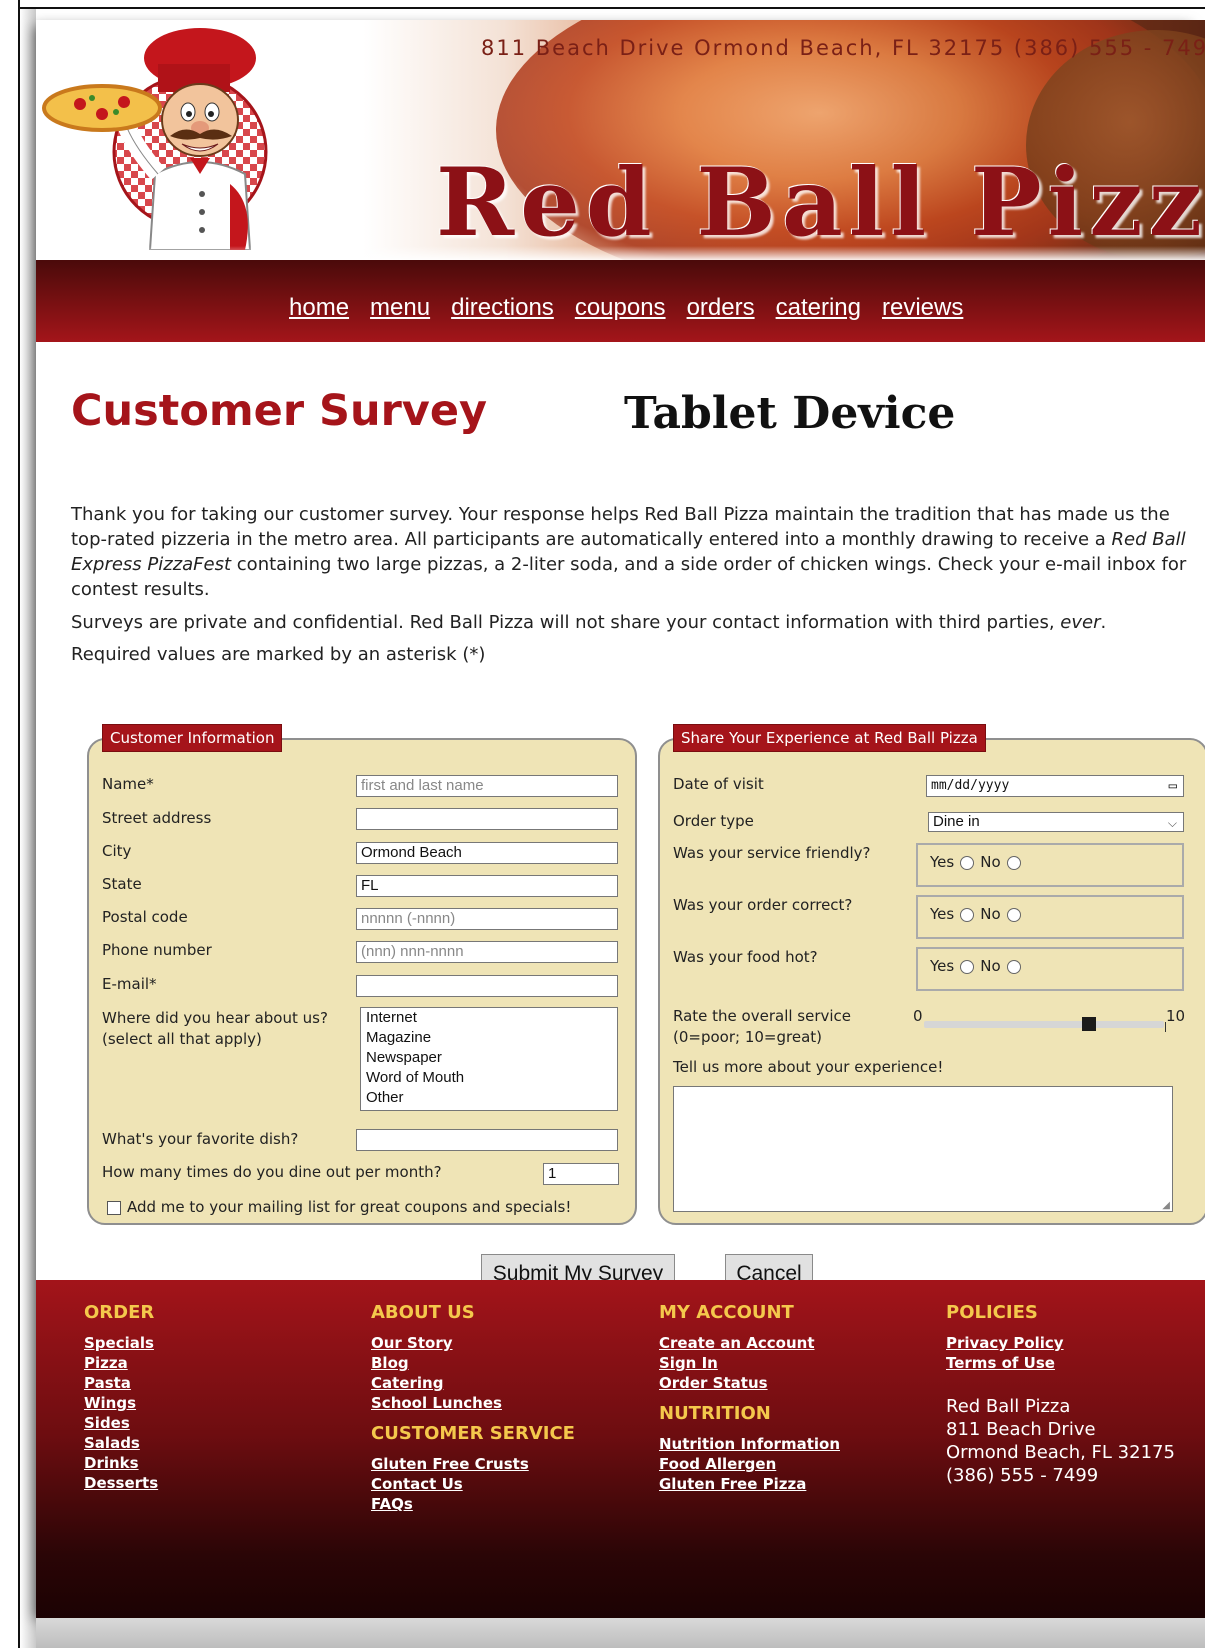 The image size is (1205, 1648). I want to click on privacy-text-end: ., so click(1103, 622).